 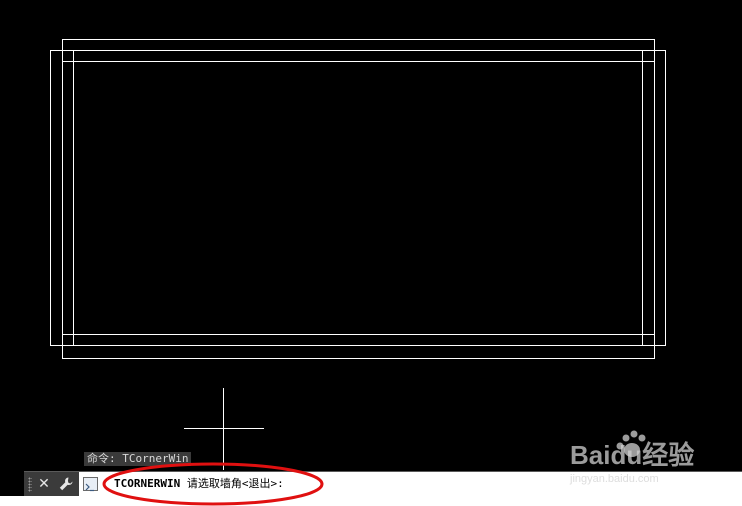 What do you see at coordinates (90, 484) in the screenshot?
I see `command-prompt-icon` at bounding box center [90, 484].